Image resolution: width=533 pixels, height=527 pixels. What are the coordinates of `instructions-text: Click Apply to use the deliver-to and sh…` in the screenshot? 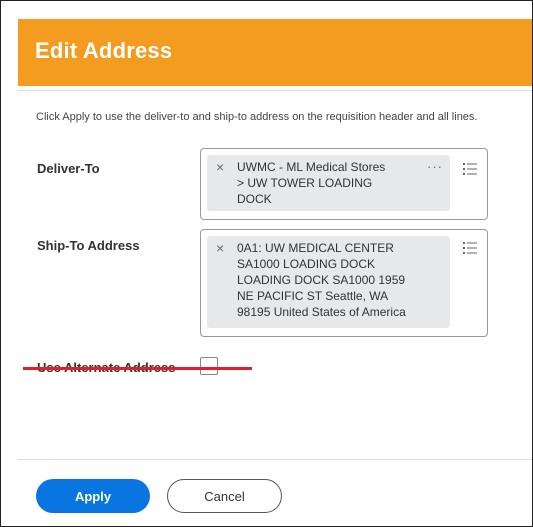 It's located at (257, 117).